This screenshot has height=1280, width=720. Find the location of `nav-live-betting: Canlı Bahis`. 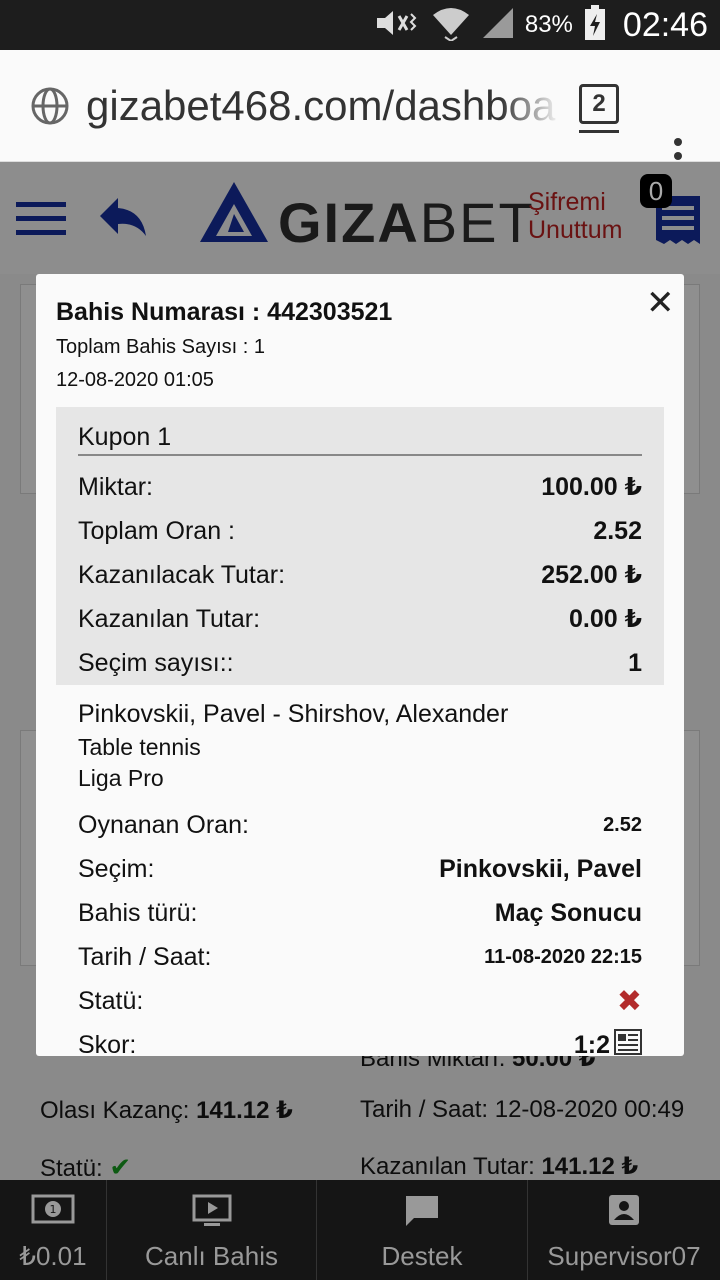

nav-live-betting: Canlı Bahis is located at coordinates (212, 1230).